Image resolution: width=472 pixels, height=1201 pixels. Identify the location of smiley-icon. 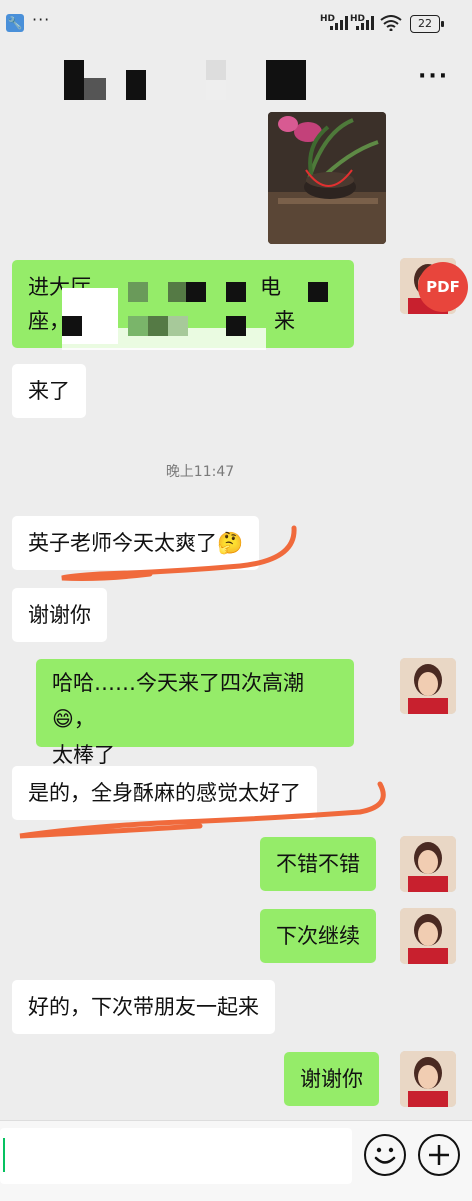
(385, 1155).